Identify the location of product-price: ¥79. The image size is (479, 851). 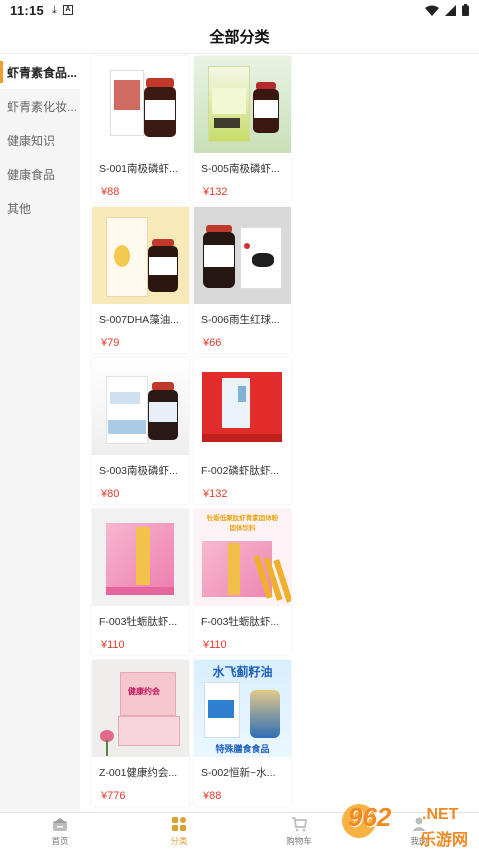
(110, 343).